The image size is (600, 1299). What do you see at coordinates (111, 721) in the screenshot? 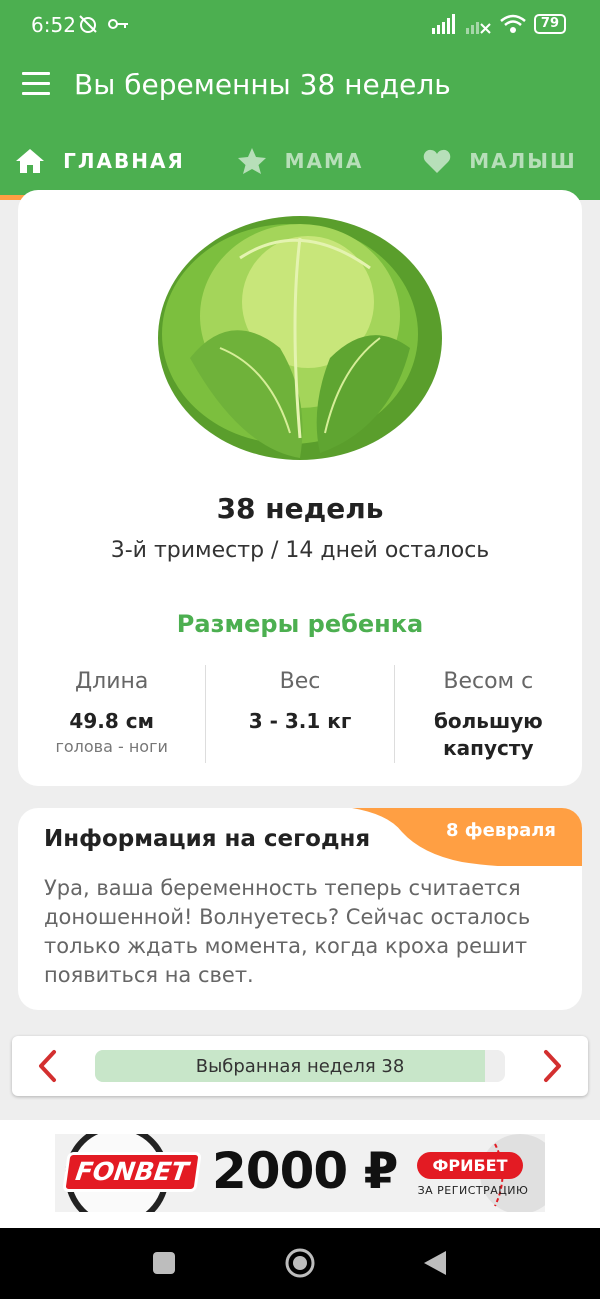
I see `stat-length-value: 49.8 см` at bounding box center [111, 721].